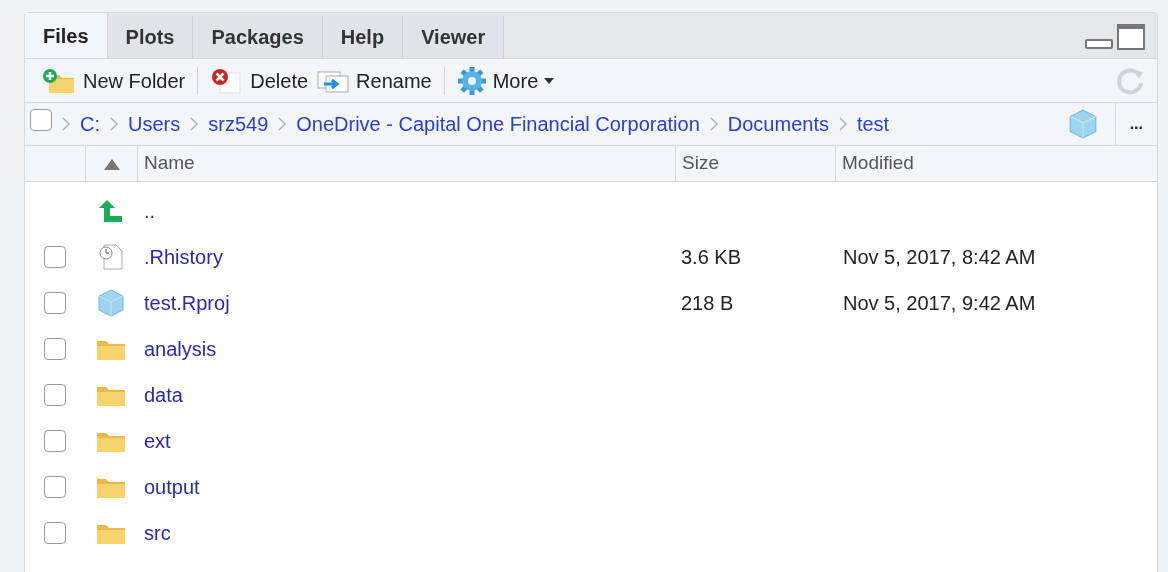  What do you see at coordinates (996, 163) in the screenshot?
I see `column-header: Modified` at bounding box center [996, 163].